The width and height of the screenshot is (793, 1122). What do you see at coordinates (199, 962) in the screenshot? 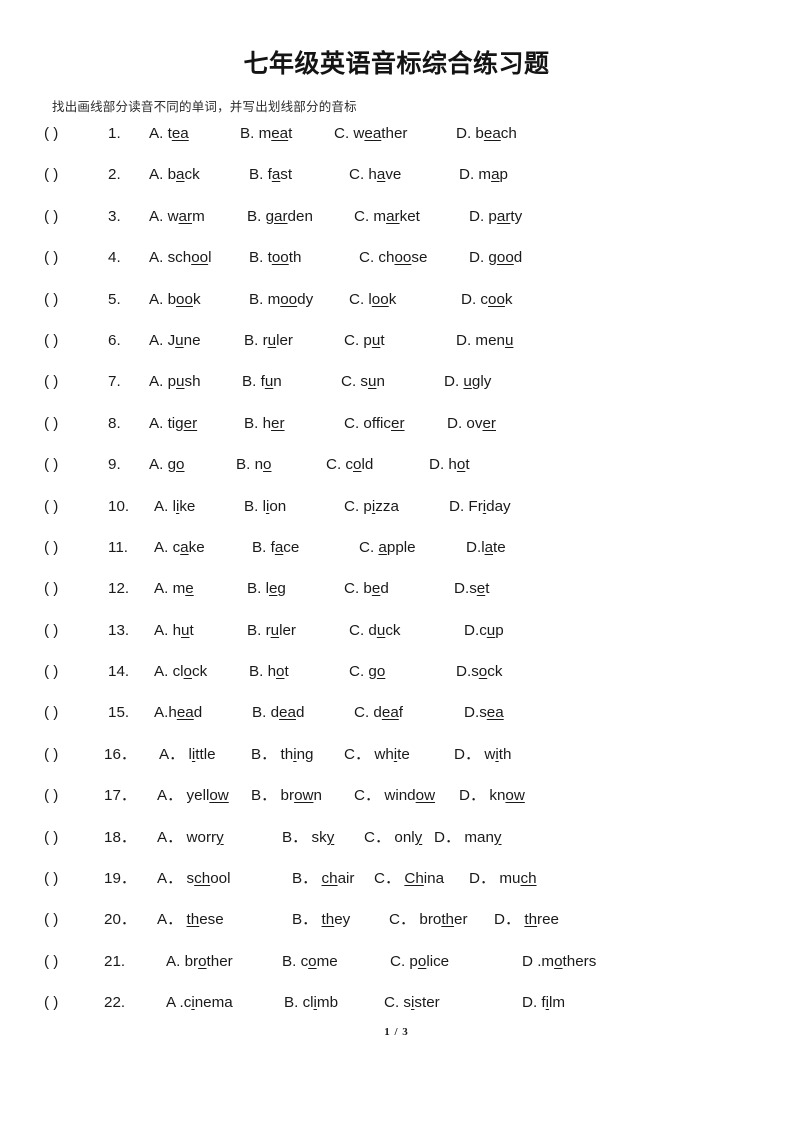
I see `question-option: A. brother` at bounding box center [199, 962].